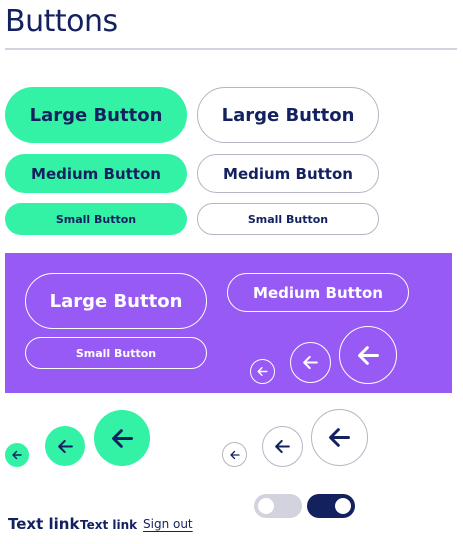 This screenshot has width=463, height=544. I want to click on large-ghost-arrow-button, so click(368, 355).